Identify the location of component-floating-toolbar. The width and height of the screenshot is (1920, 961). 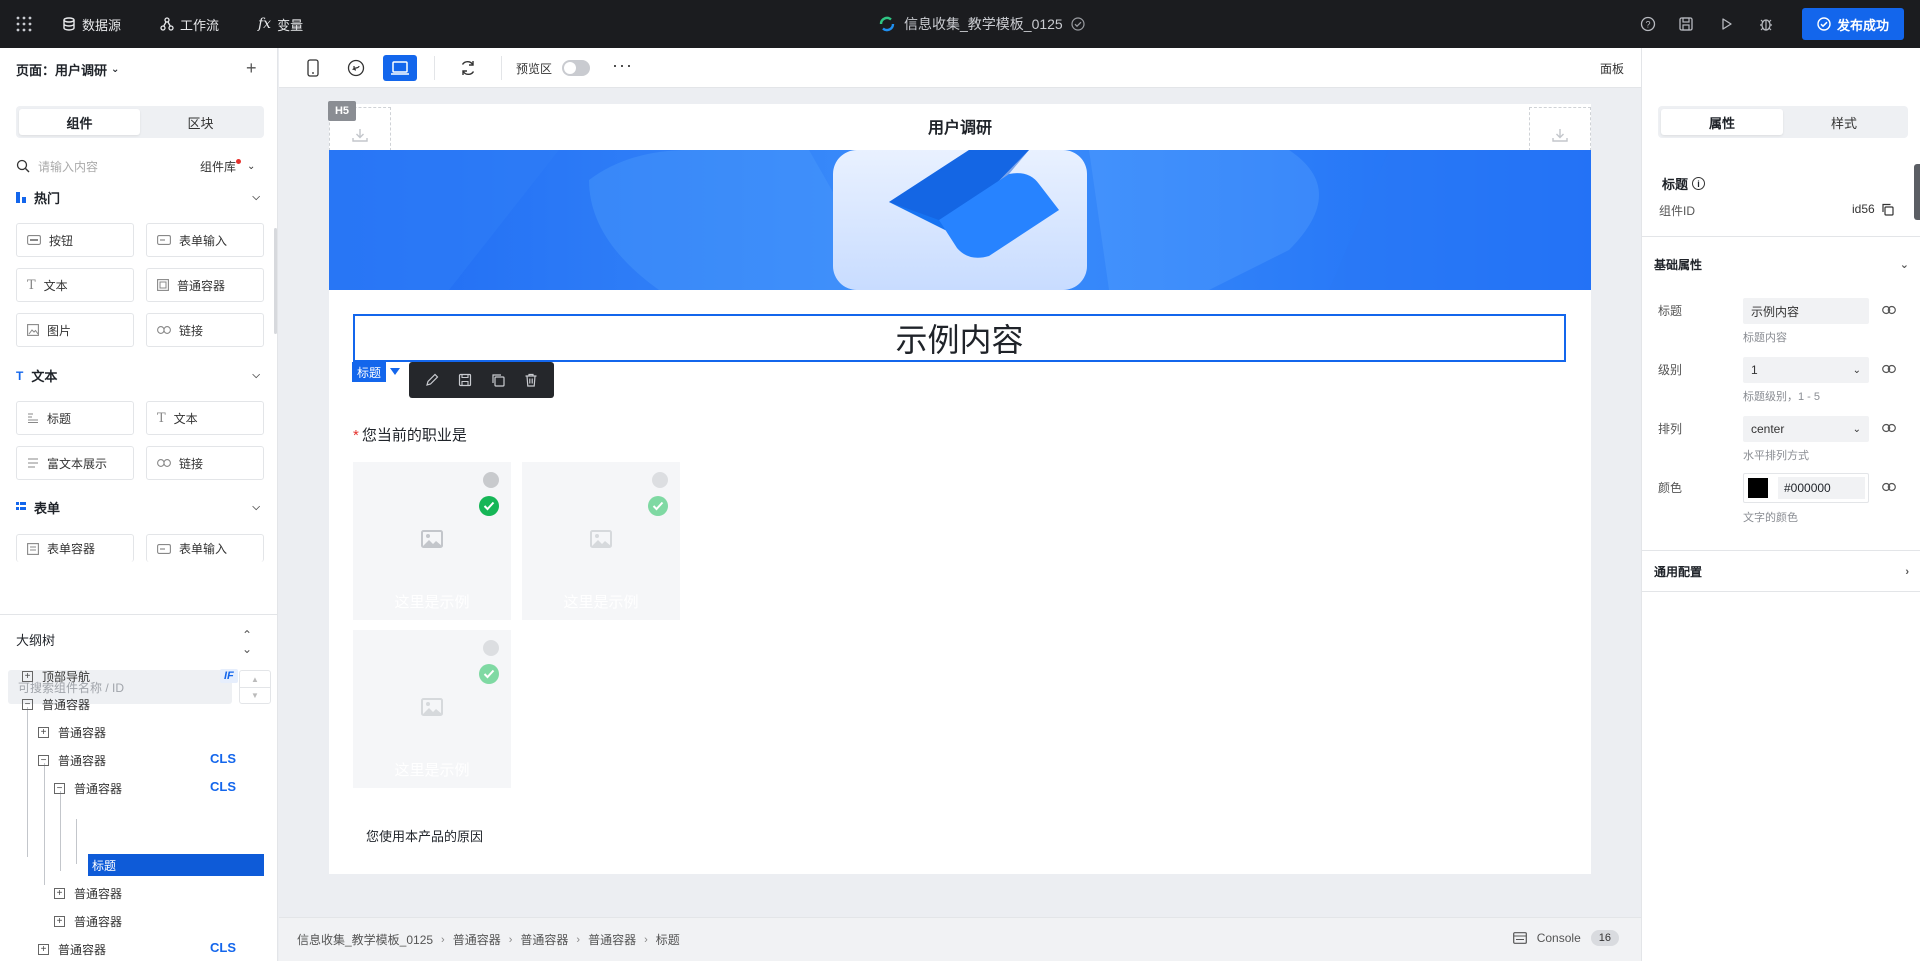
(481, 380).